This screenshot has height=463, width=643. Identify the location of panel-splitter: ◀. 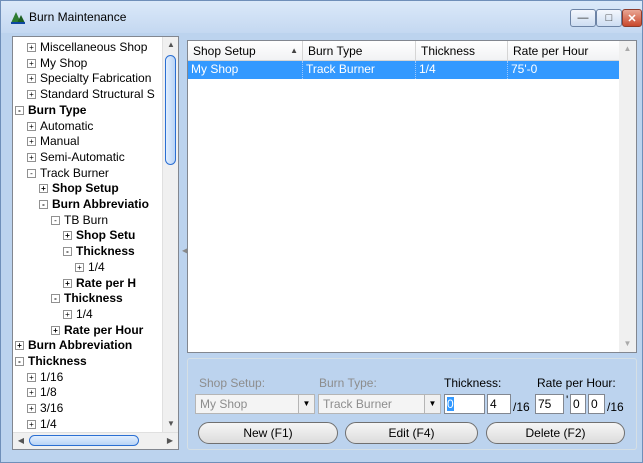
(184, 243).